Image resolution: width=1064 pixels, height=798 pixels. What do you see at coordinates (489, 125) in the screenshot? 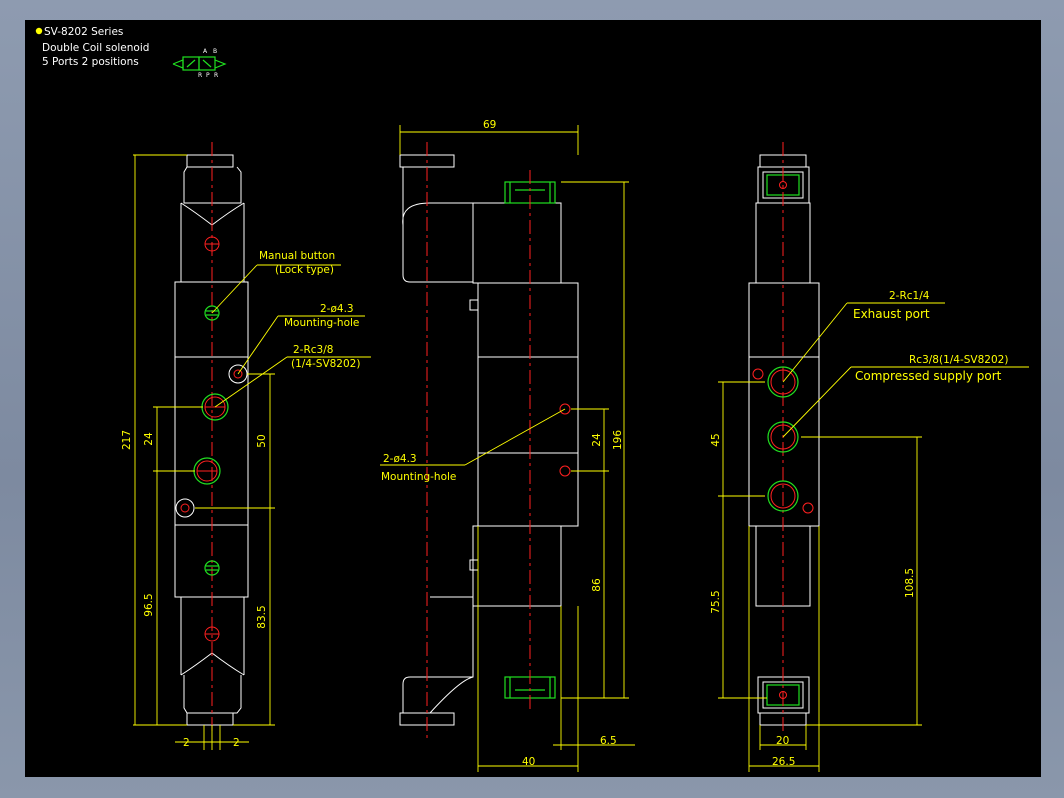
I see `dim-69: 69` at bounding box center [489, 125].